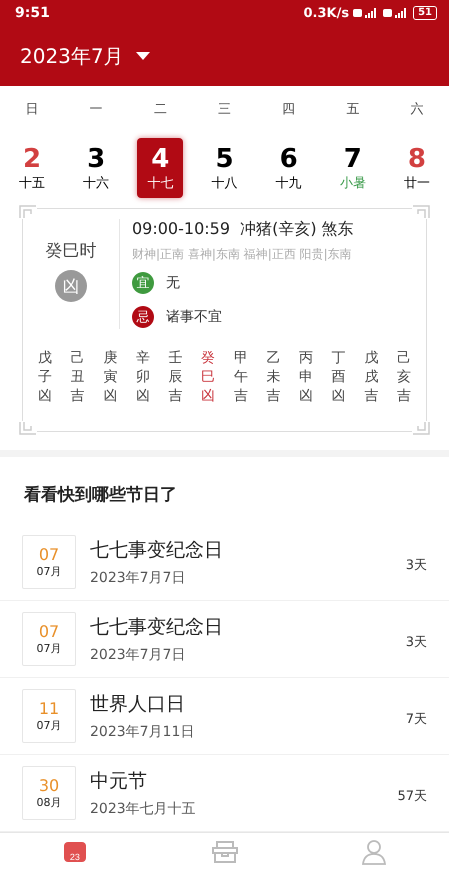 Image resolution: width=449 pixels, height=871 pixels. Describe the element at coordinates (49, 793) in the screenshot. I see `date-badge: 30 08月` at that location.